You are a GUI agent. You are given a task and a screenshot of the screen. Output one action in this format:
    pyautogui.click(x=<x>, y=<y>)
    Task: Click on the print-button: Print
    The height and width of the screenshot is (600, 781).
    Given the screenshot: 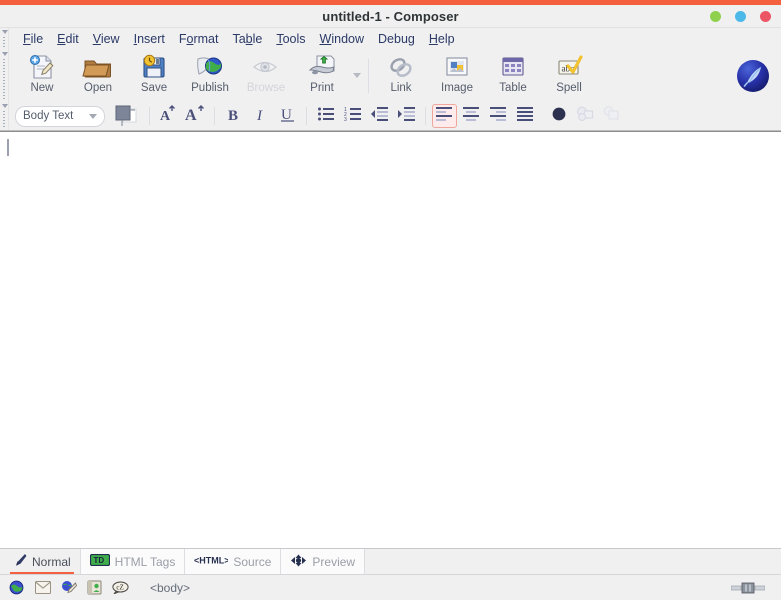 What is the action you would take?
    pyautogui.click(x=322, y=75)
    